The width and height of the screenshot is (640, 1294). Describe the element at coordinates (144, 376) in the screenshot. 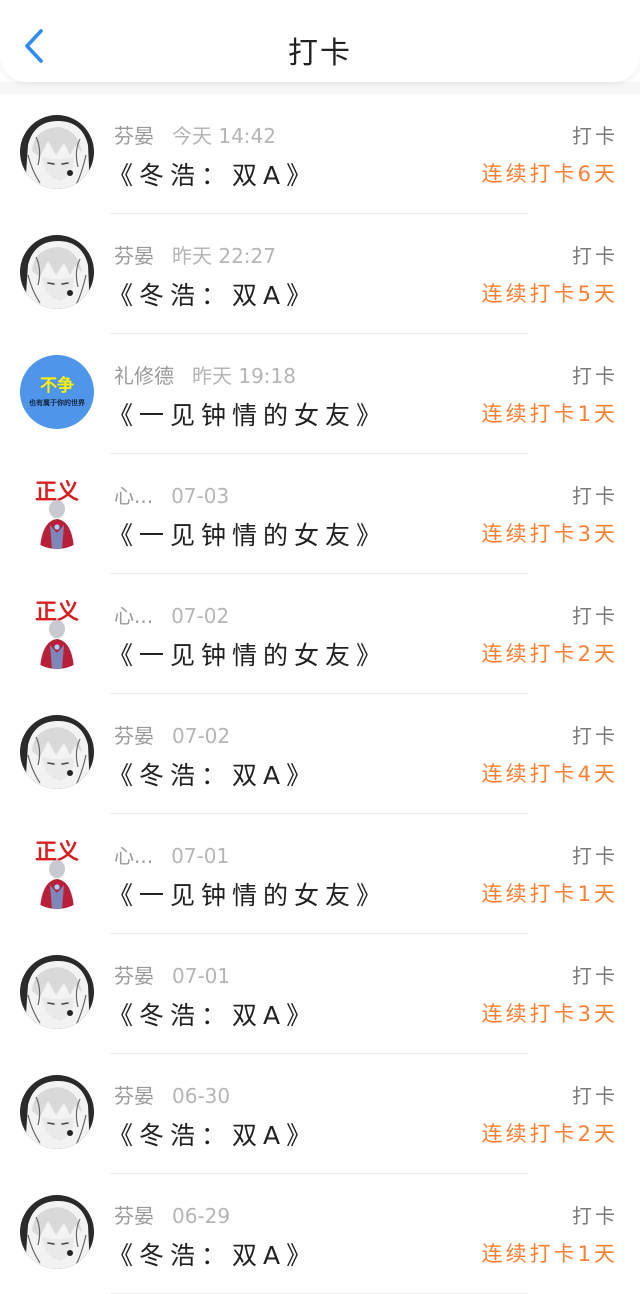

I see `user-name: 礼修德` at that location.